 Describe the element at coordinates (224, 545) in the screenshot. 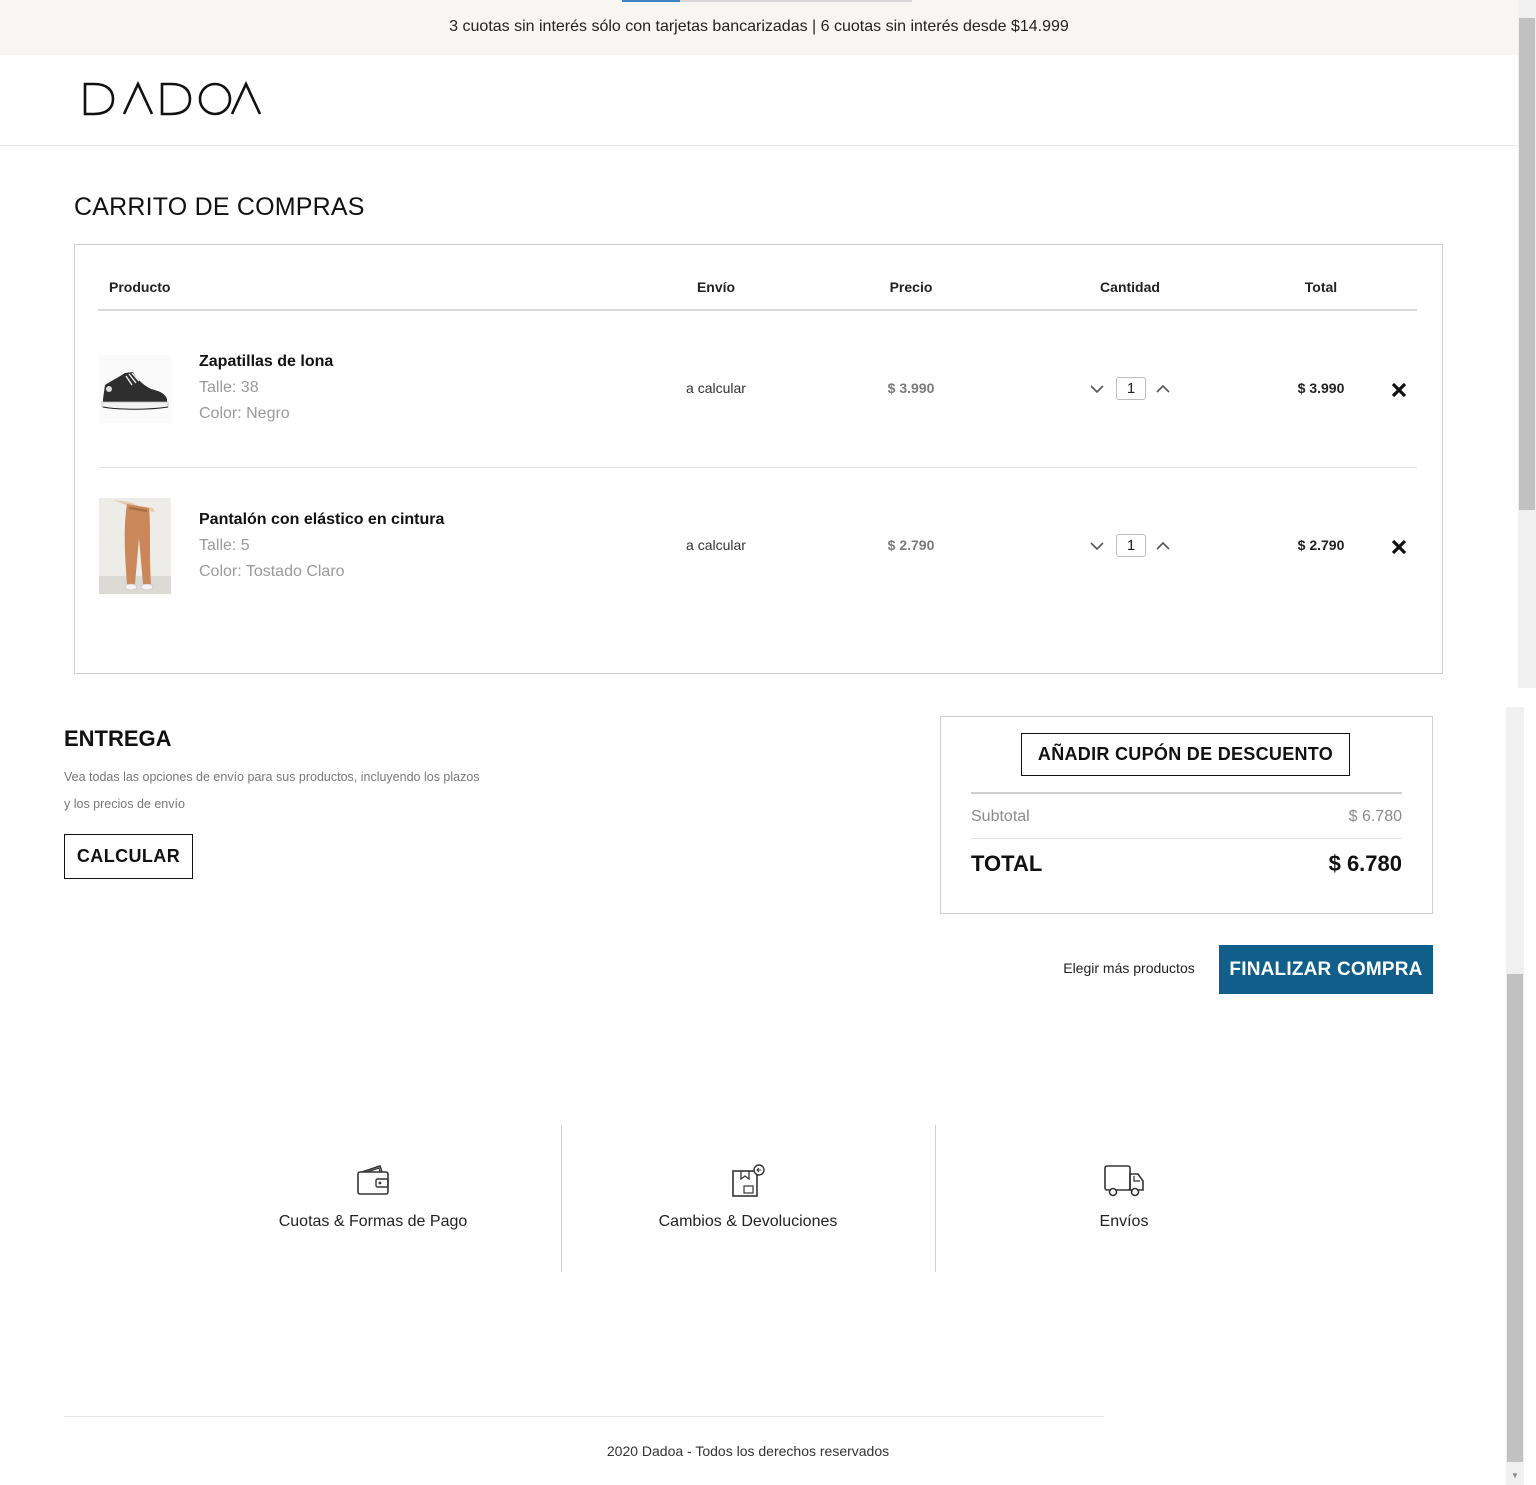

I see `product-size: Talle: 5` at that location.